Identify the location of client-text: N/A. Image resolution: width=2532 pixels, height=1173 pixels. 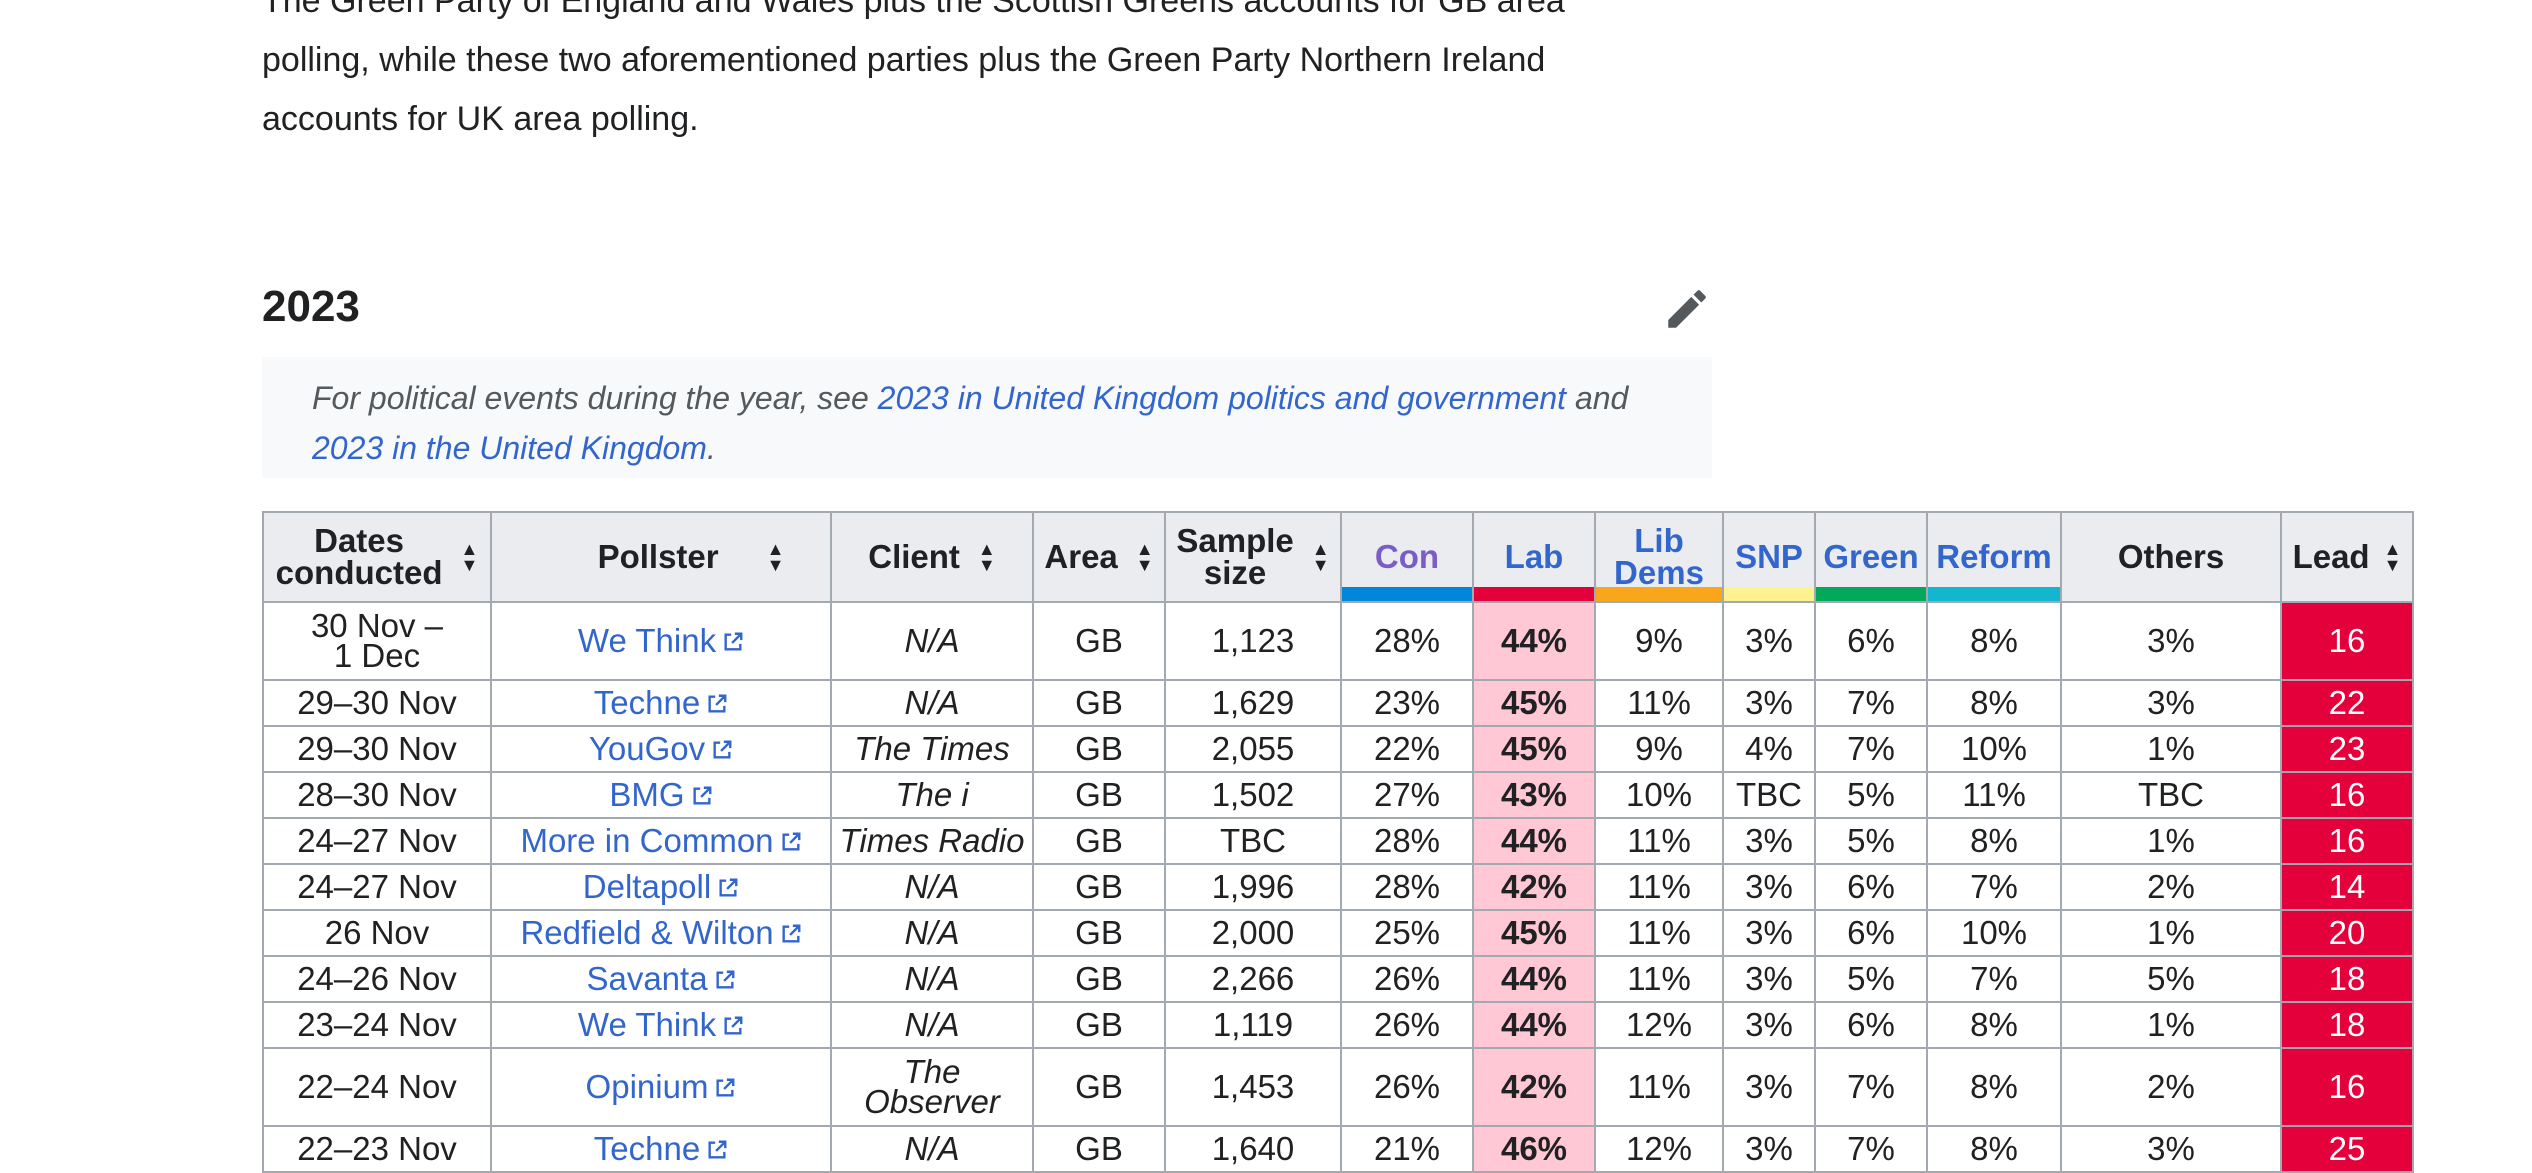
(932, 640).